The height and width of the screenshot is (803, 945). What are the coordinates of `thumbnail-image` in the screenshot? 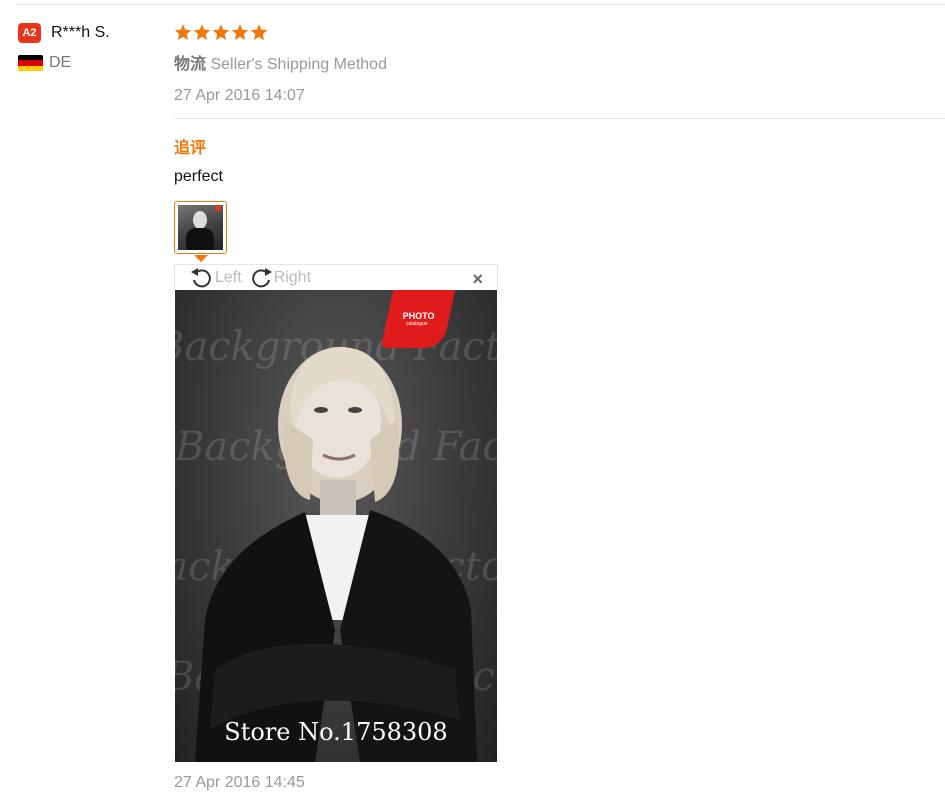 It's located at (200, 227).